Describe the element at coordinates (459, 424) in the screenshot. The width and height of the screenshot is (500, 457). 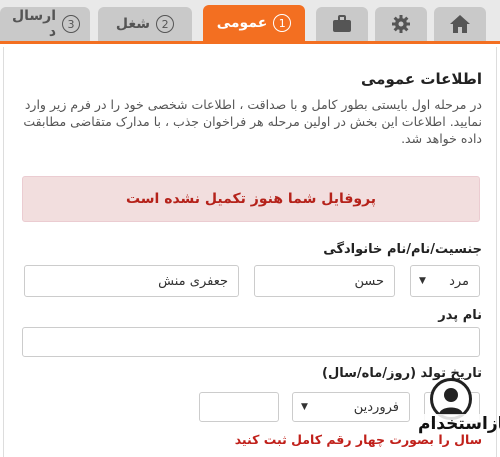
I see `watermark-text: بازاستخدام` at that location.